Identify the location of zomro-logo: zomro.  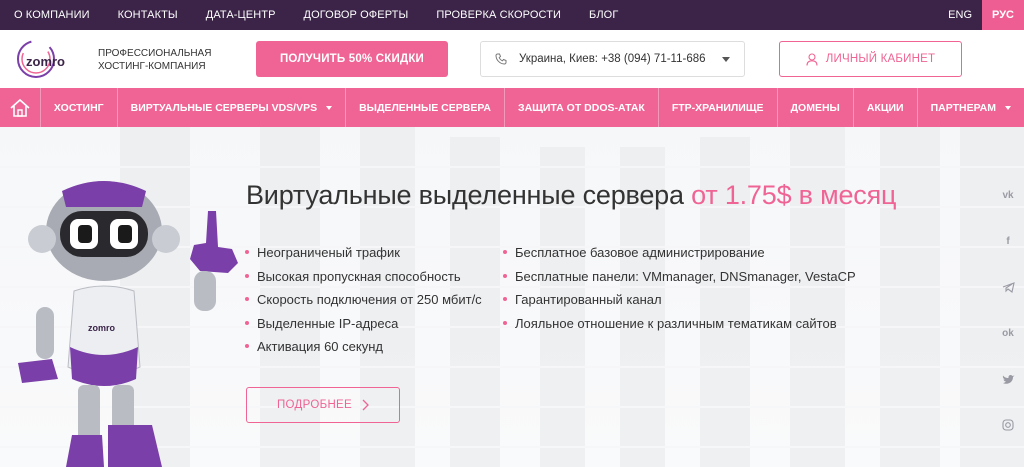
(42, 59).